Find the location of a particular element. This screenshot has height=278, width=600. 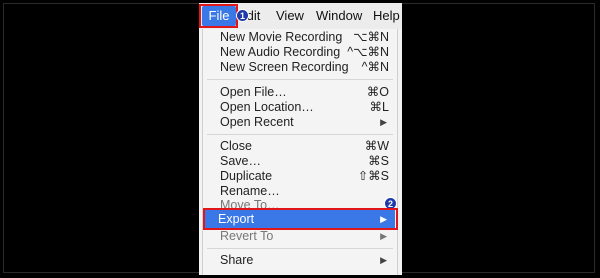

menu-item-new-audio-recording: New Audio Recording ^⌥⌘N is located at coordinates (300, 52).